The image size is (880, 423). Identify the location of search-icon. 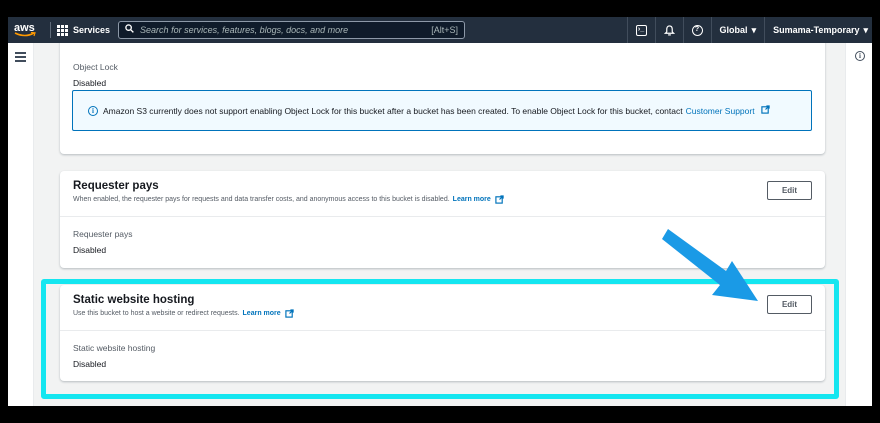
(129, 30).